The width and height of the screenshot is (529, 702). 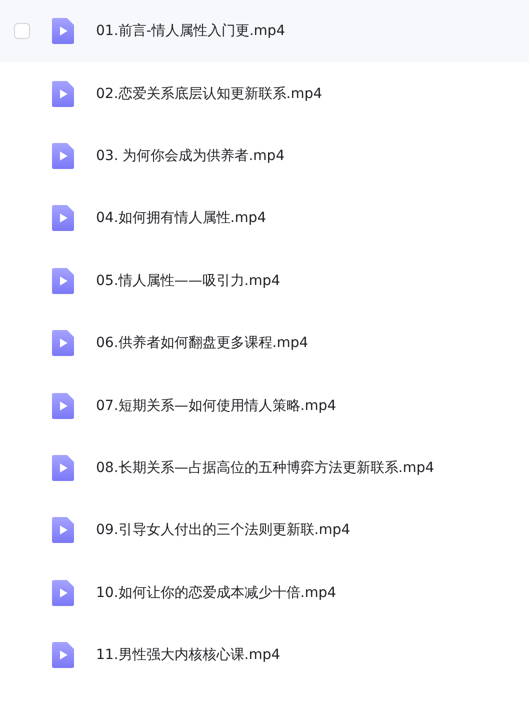 I want to click on file-name: 04.如何拥有情人属性.mp4, so click(x=181, y=218).